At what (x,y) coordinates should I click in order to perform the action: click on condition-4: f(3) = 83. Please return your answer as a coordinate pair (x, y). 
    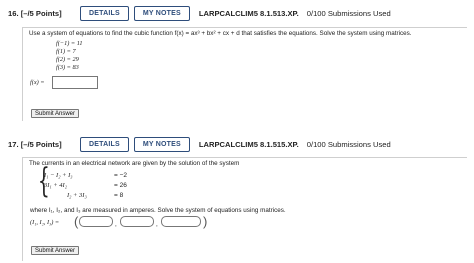
    Looking at the image, I should click on (67, 67).